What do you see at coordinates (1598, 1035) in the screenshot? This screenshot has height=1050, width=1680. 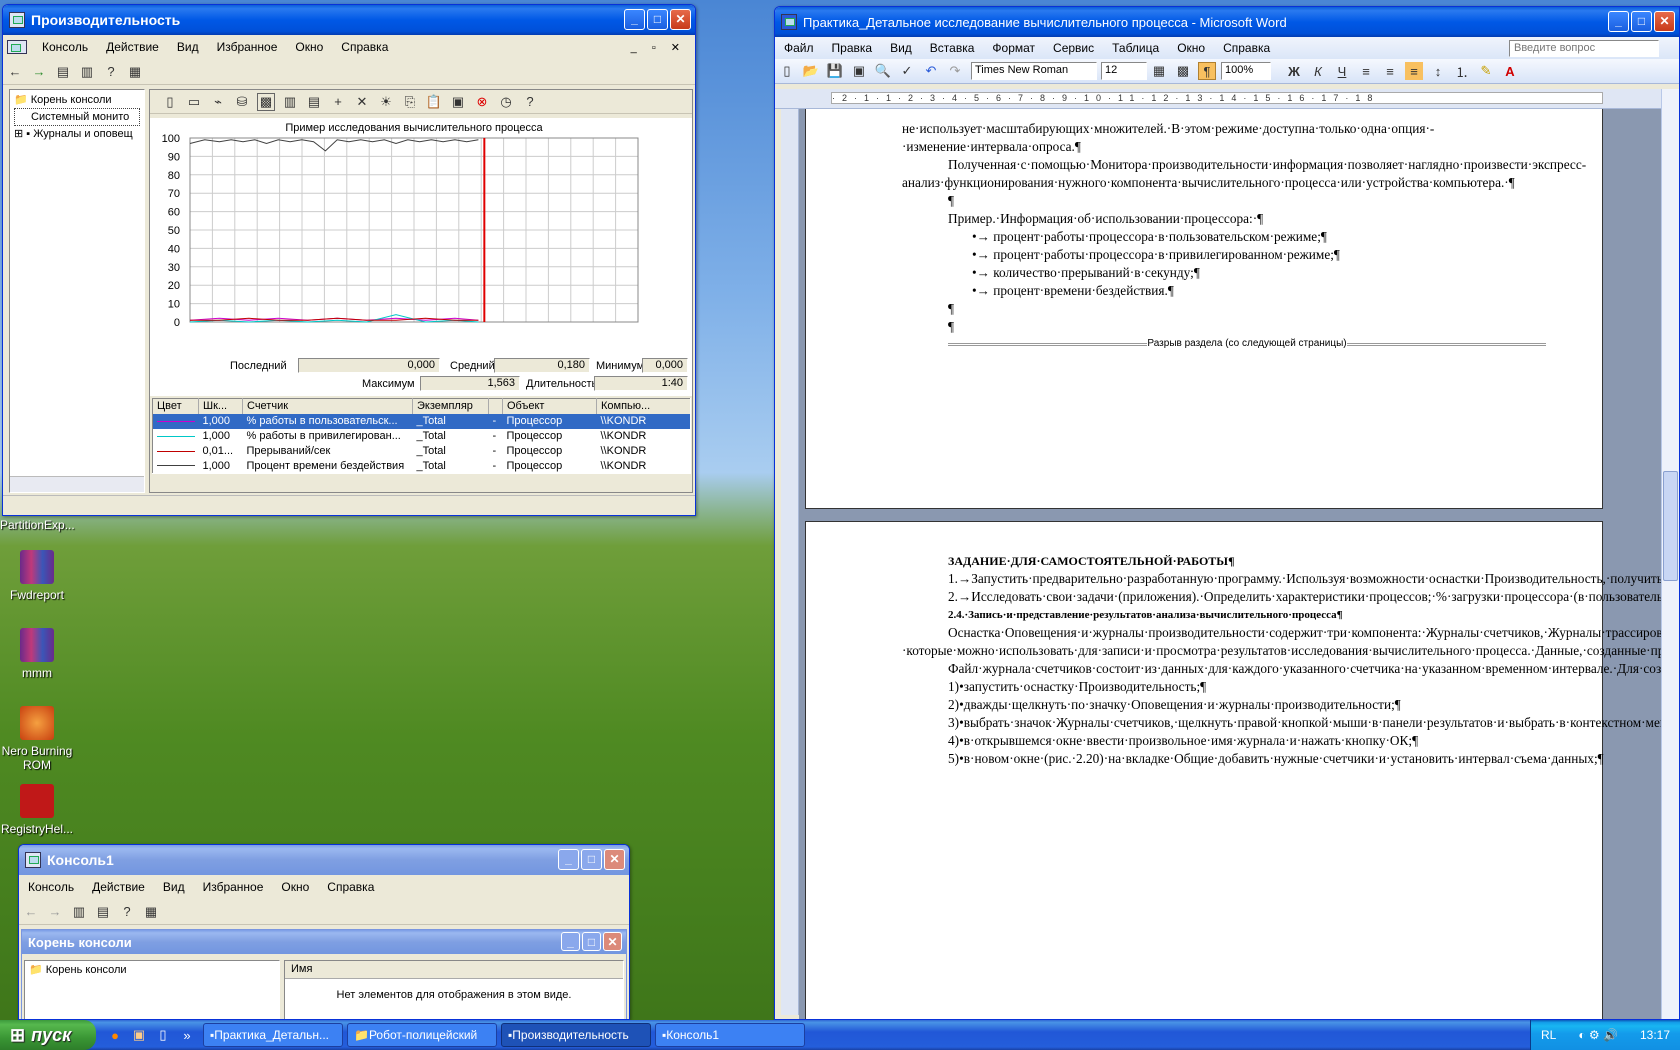 I see `tray-icons: ◐ ⚙ 🔊` at bounding box center [1598, 1035].